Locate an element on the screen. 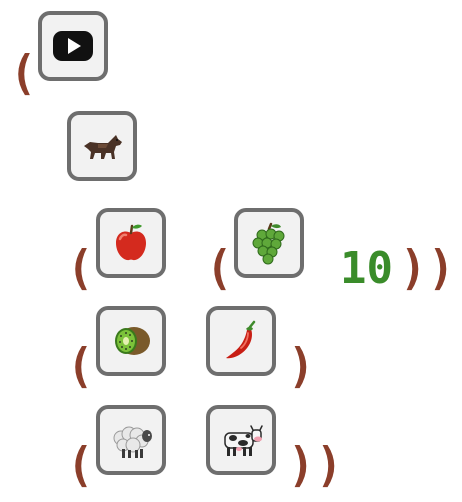  play-block is located at coordinates (73, 46).